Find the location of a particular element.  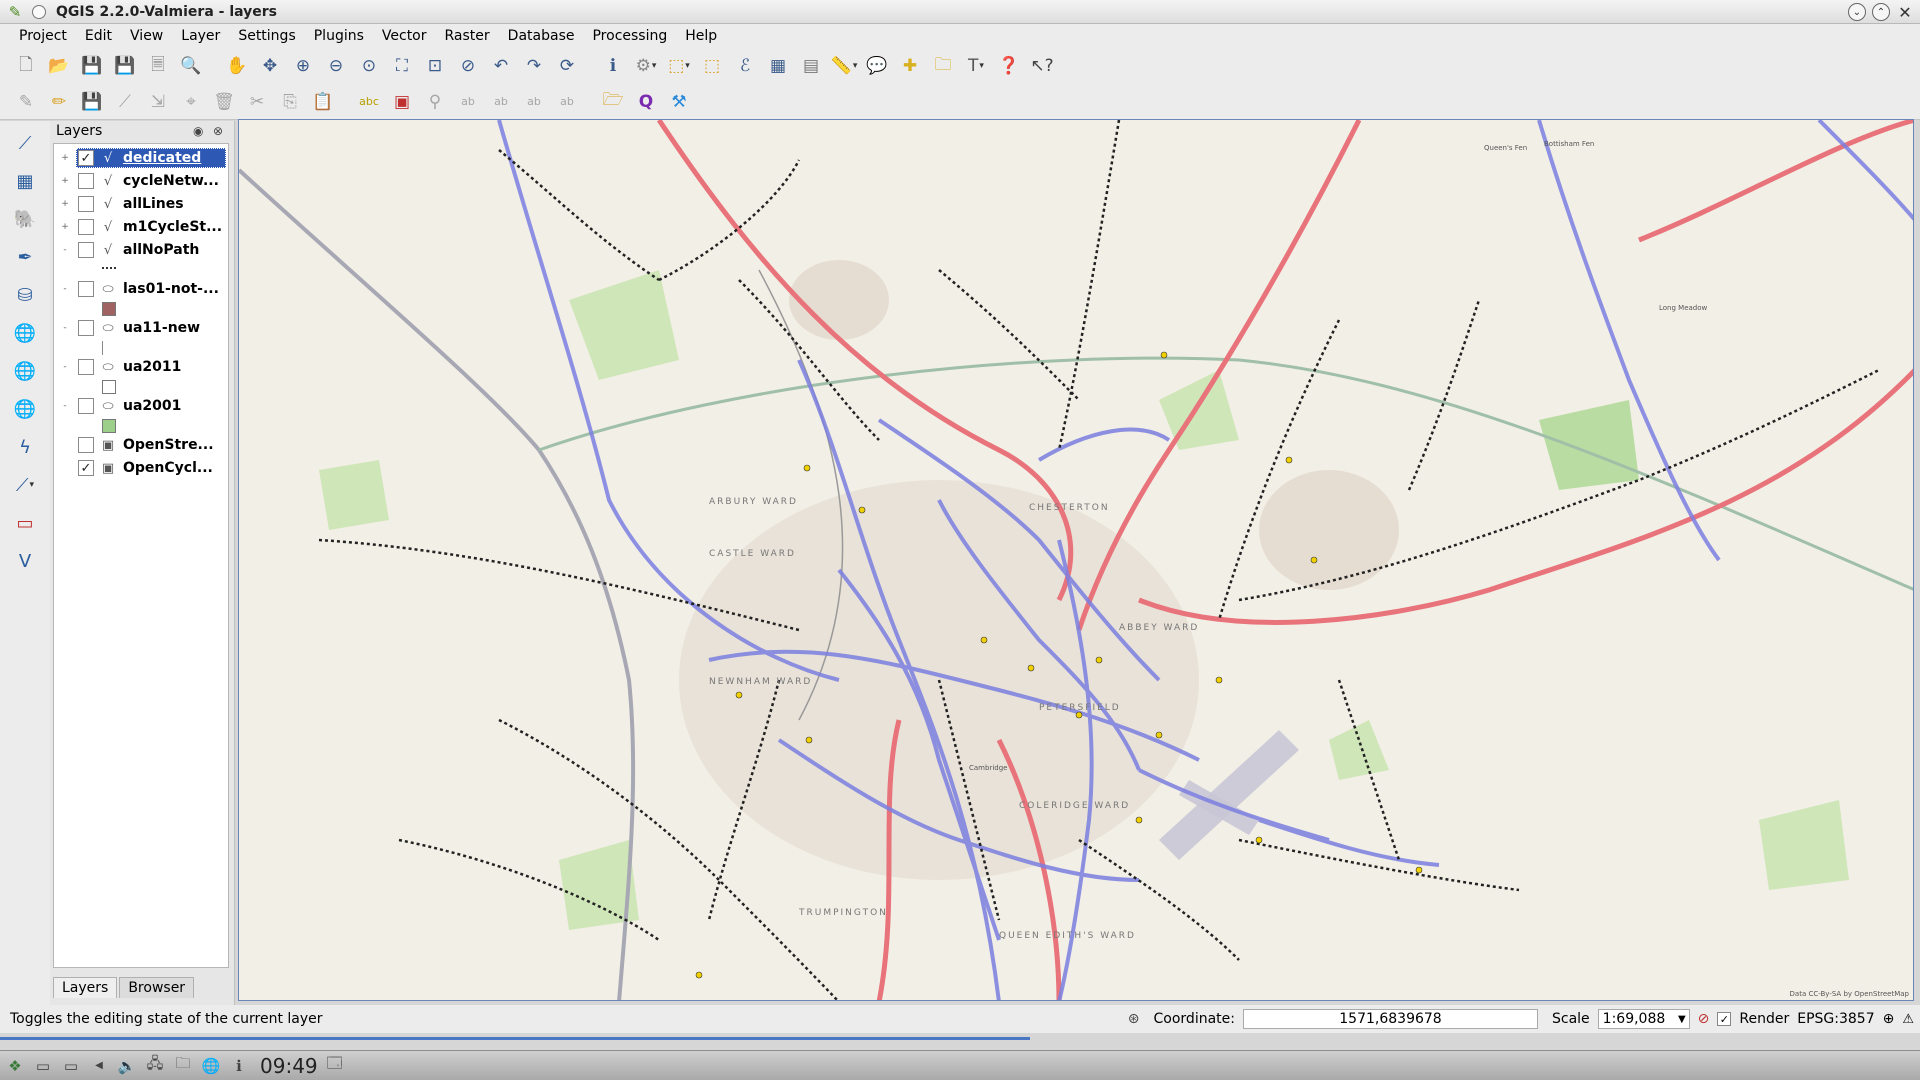

menu-vector: Vector is located at coordinates (404, 36).